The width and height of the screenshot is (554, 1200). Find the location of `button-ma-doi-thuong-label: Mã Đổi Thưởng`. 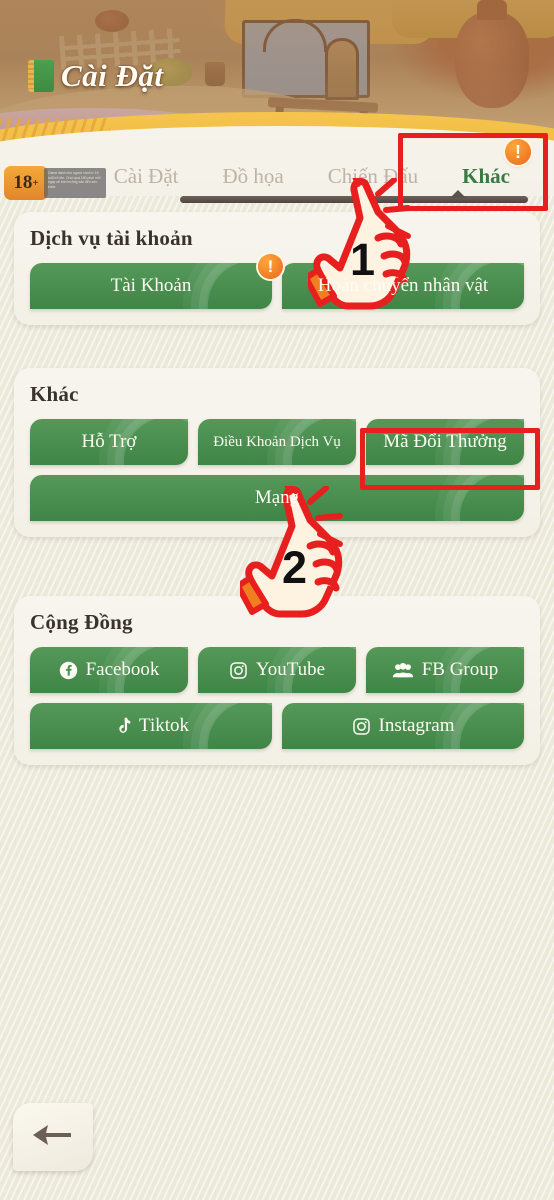

button-ma-doi-thuong-label: Mã Đổi Thưởng is located at coordinates (445, 441).